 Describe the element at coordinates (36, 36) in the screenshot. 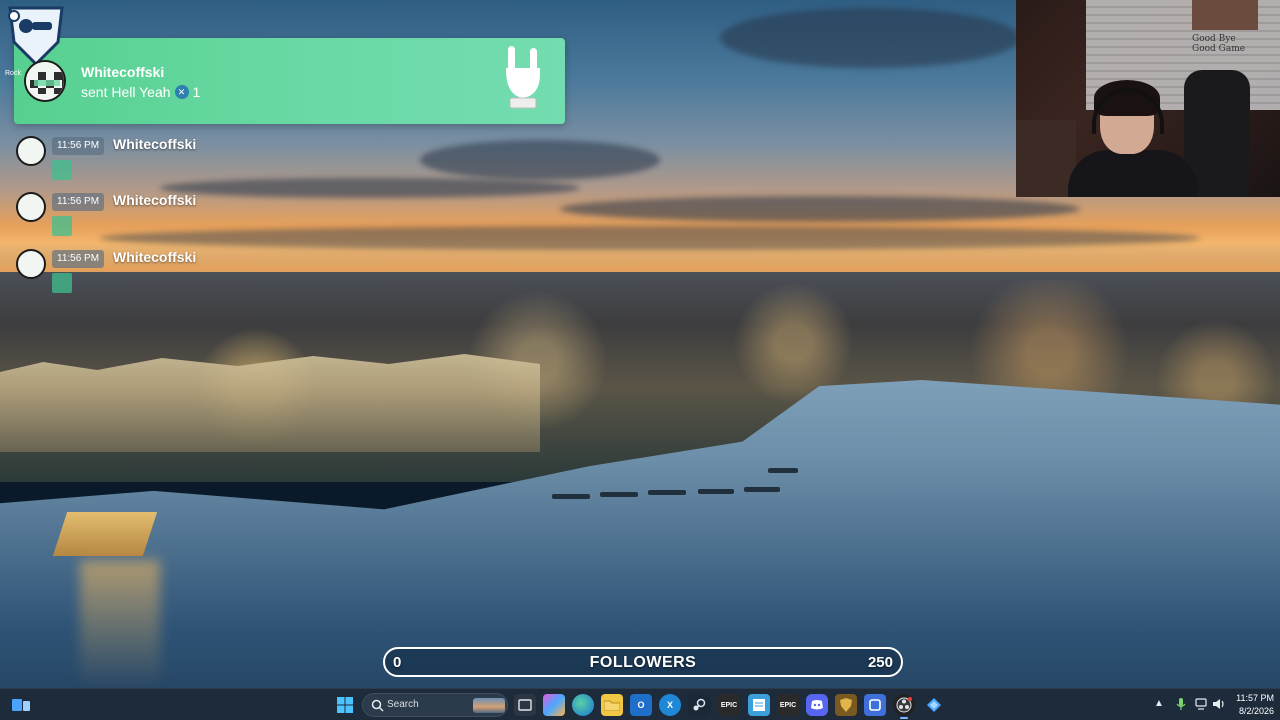

I see `rocket-league-logo-icon` at that location.